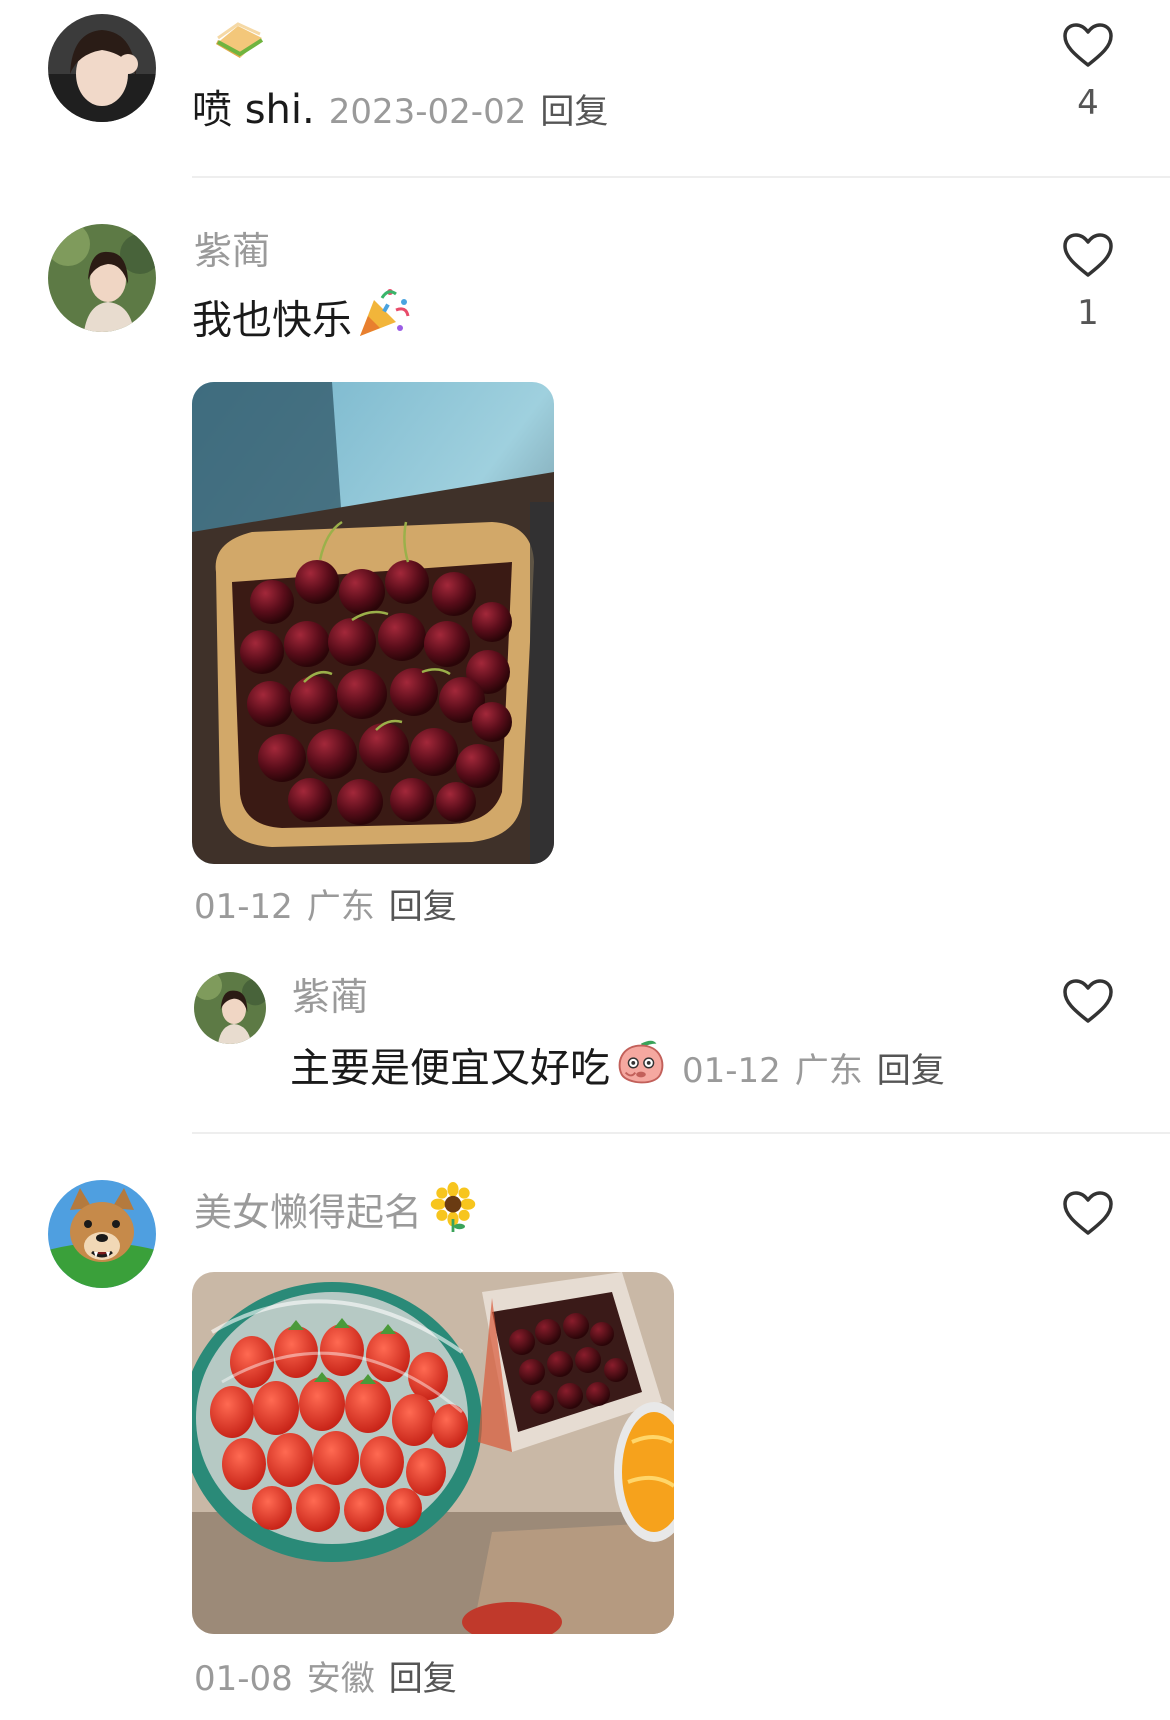 The width and height of the screenshot is (1170, 1720). Describe the element at coordinates (243, 1679) in the screenshot. I see `comment-date: 01-08` at that location.